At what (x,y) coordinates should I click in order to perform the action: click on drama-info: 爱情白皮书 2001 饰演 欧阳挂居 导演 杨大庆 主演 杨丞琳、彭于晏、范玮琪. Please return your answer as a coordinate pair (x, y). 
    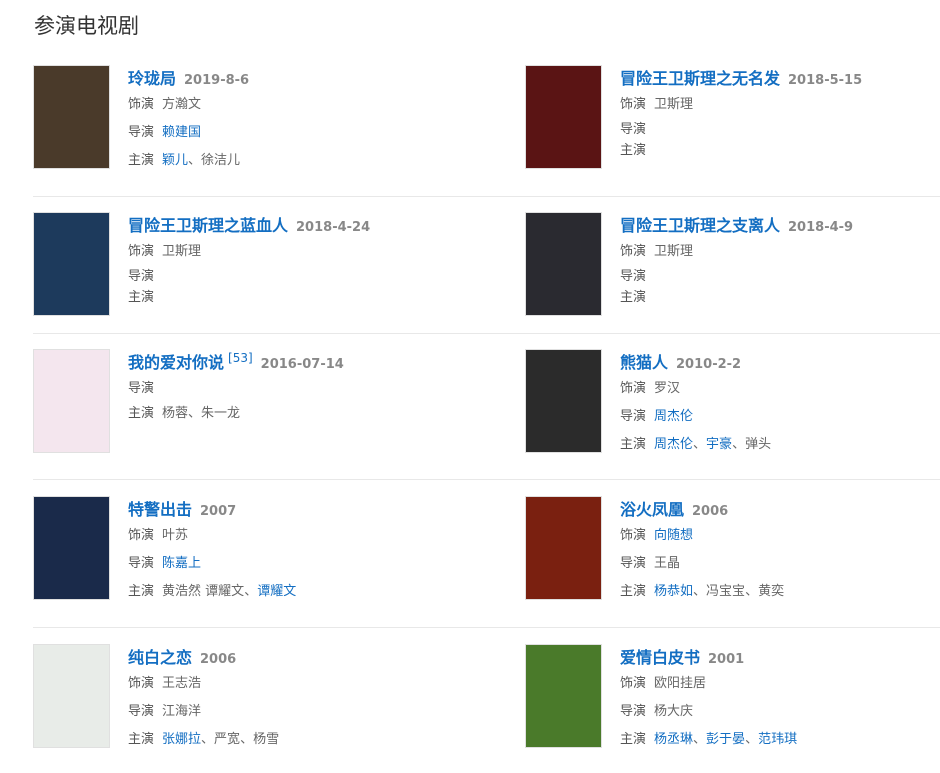
    Looking at the image, I should click on (780, 699).